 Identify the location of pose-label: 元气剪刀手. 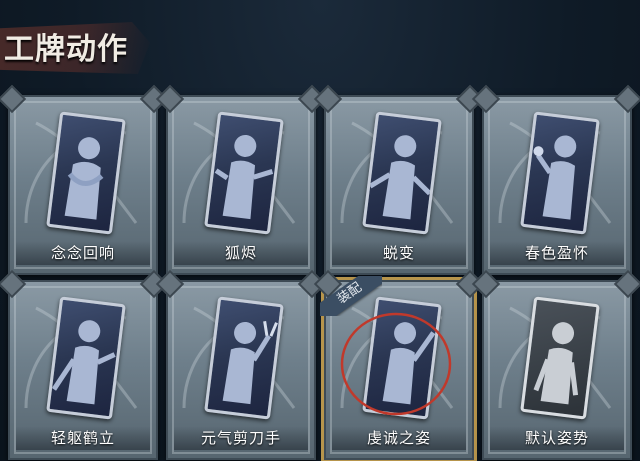
(241, 438).